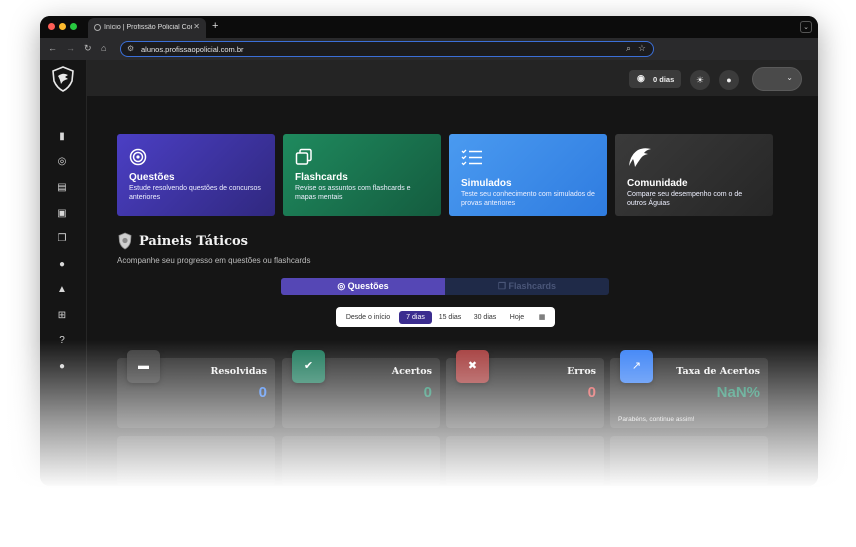 This screenshot has height=547, width=856. I want to click on stat-erros: ✖ Erros 0, so click(525, 389).